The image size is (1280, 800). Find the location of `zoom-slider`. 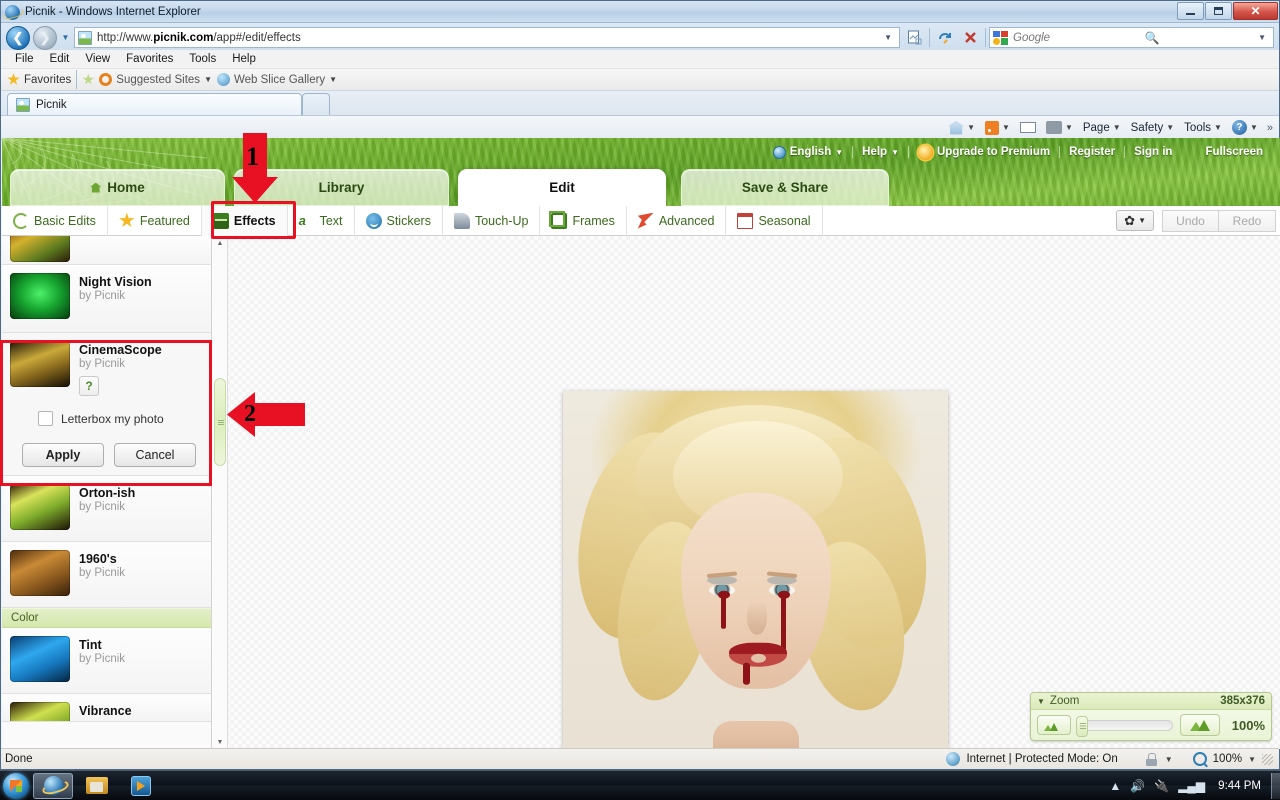

zoom-slider is located at coordinates (1124, 726).